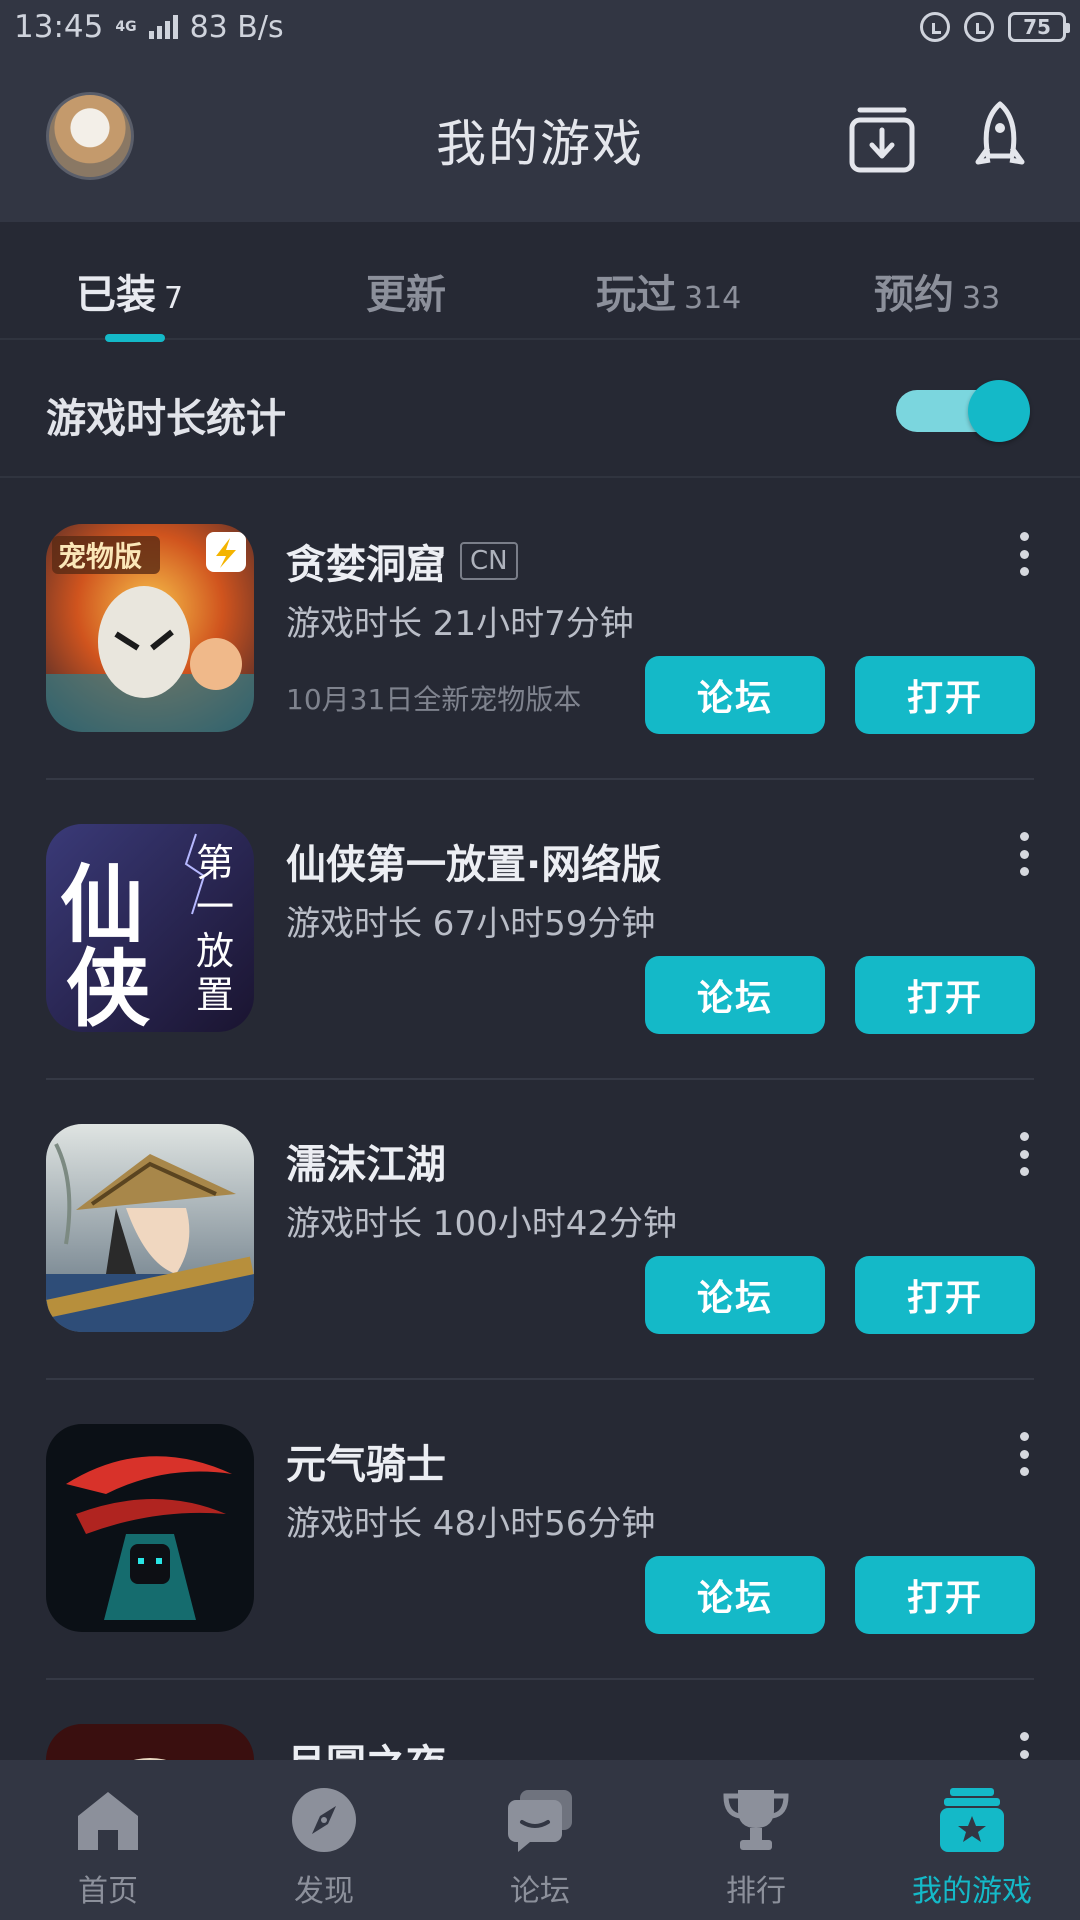 Image resolution: width=1080 pixels, height=1920 pixels. Describe the element at coordinates (215, 907) in the screenshot. I see `svg-text: 一` at that location.